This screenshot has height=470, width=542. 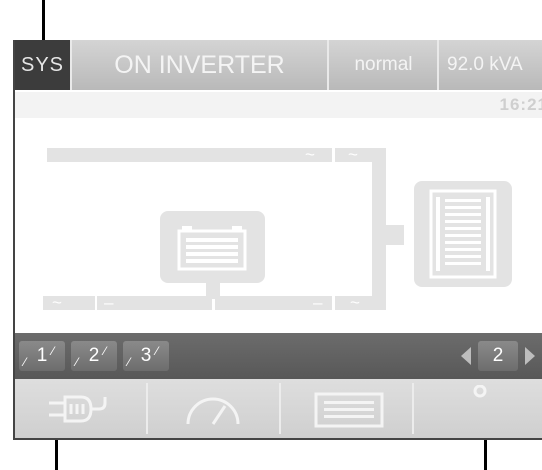 I want to click on page-button-2: ⁄ 2 ⁄, so click(x=94, y=356).